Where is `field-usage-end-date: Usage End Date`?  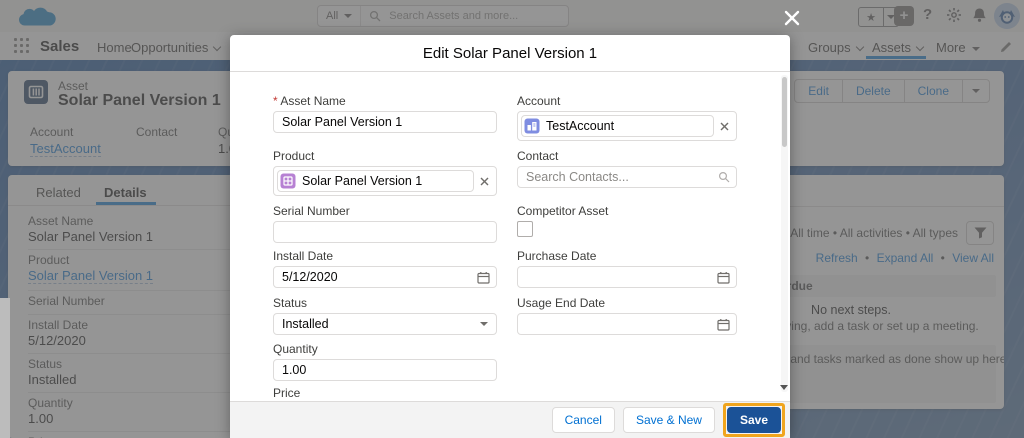 field-usage-end-date: Usage End Date is located at coordinates (627, 316).